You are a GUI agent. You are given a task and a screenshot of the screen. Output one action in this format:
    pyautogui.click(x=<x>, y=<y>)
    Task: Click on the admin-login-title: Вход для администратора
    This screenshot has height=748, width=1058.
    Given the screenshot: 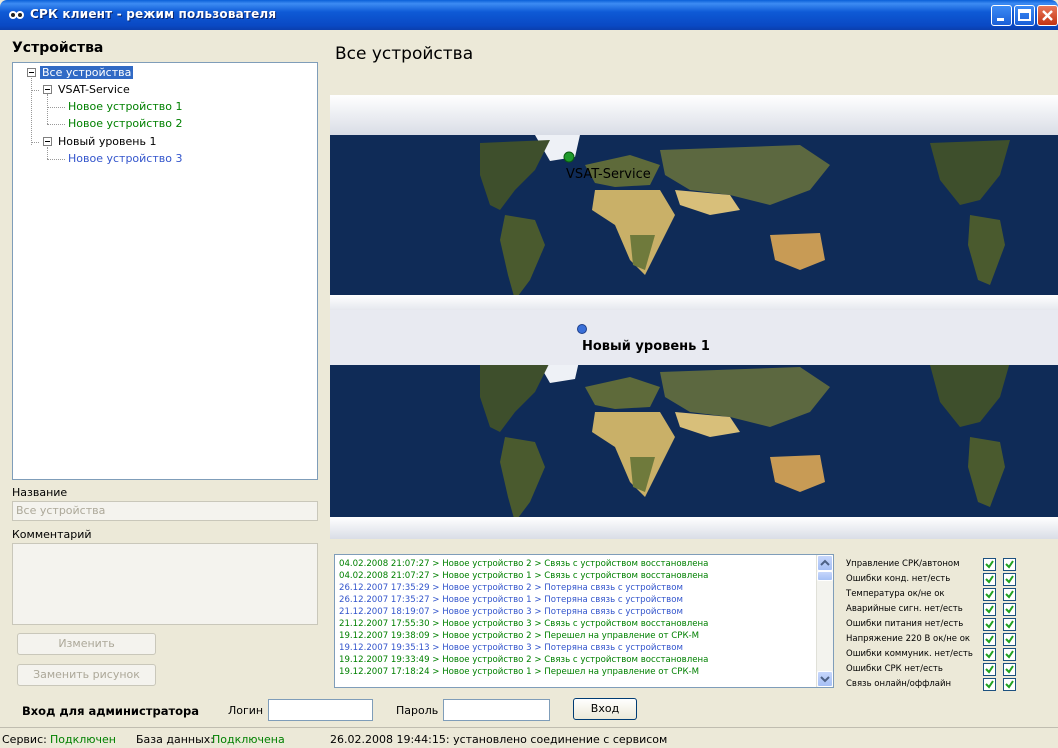 What is the action you would take?
    pyautogui.click(x=111, y=711)
    